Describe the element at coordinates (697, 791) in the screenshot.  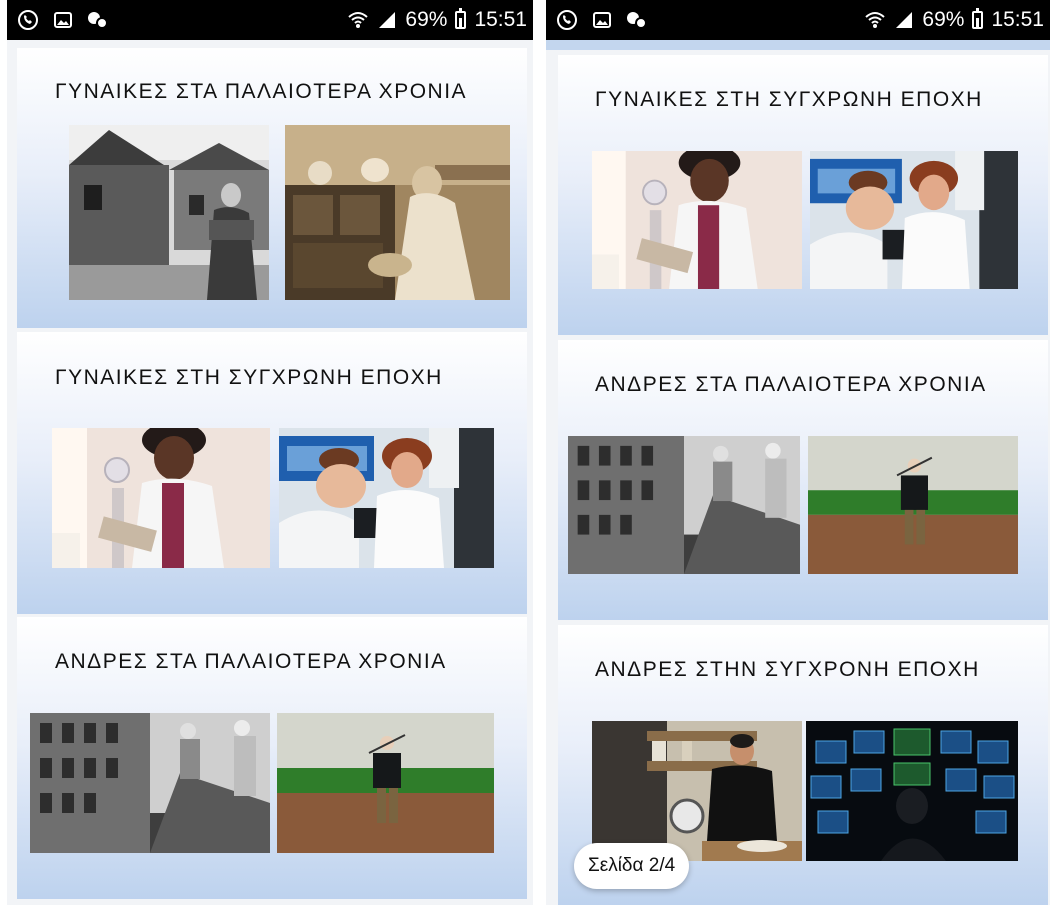
I see `photo-man-cooking` at that location.